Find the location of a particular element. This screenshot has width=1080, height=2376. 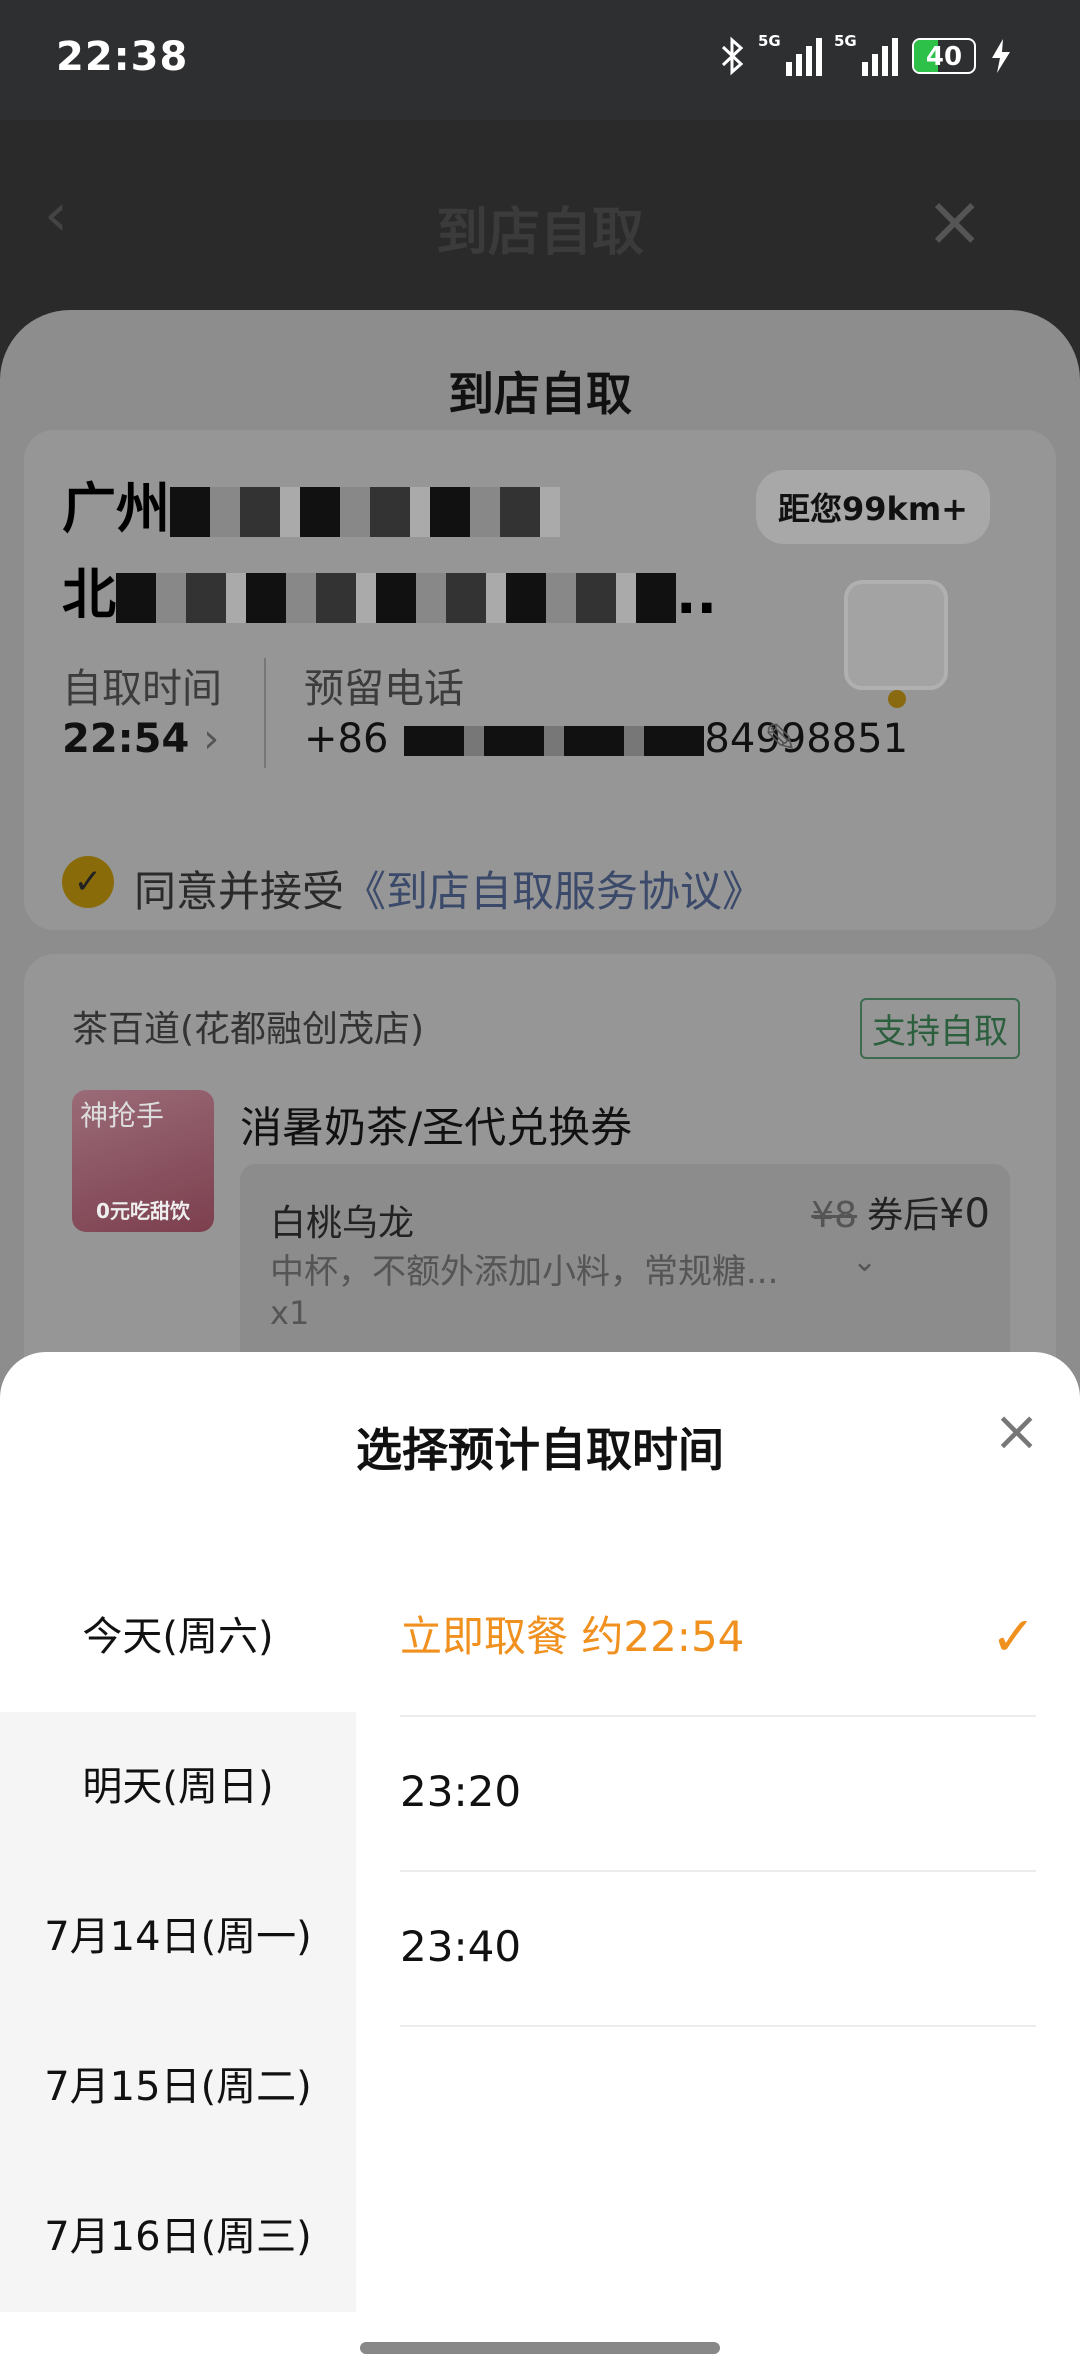

bluetooth-icon is located at coordinates (732, 56).